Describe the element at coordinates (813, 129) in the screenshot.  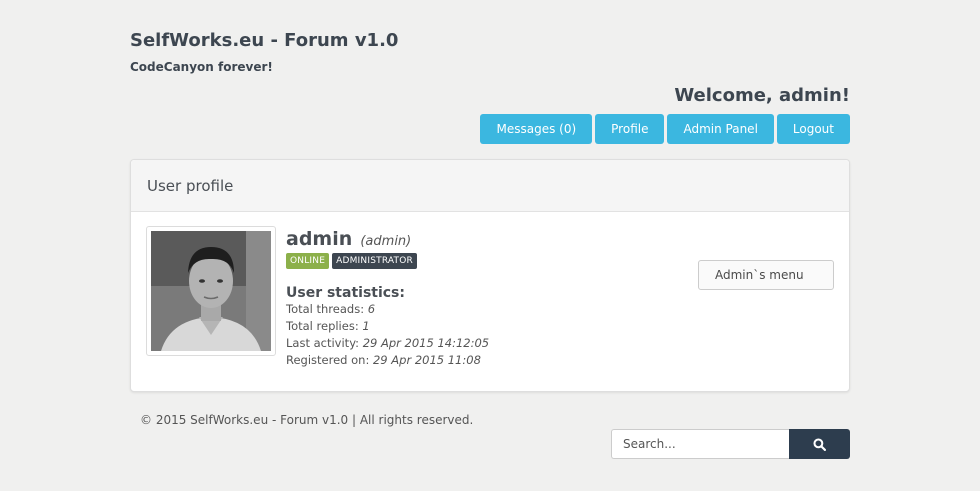
I see `logout-button: Logout` at that location.